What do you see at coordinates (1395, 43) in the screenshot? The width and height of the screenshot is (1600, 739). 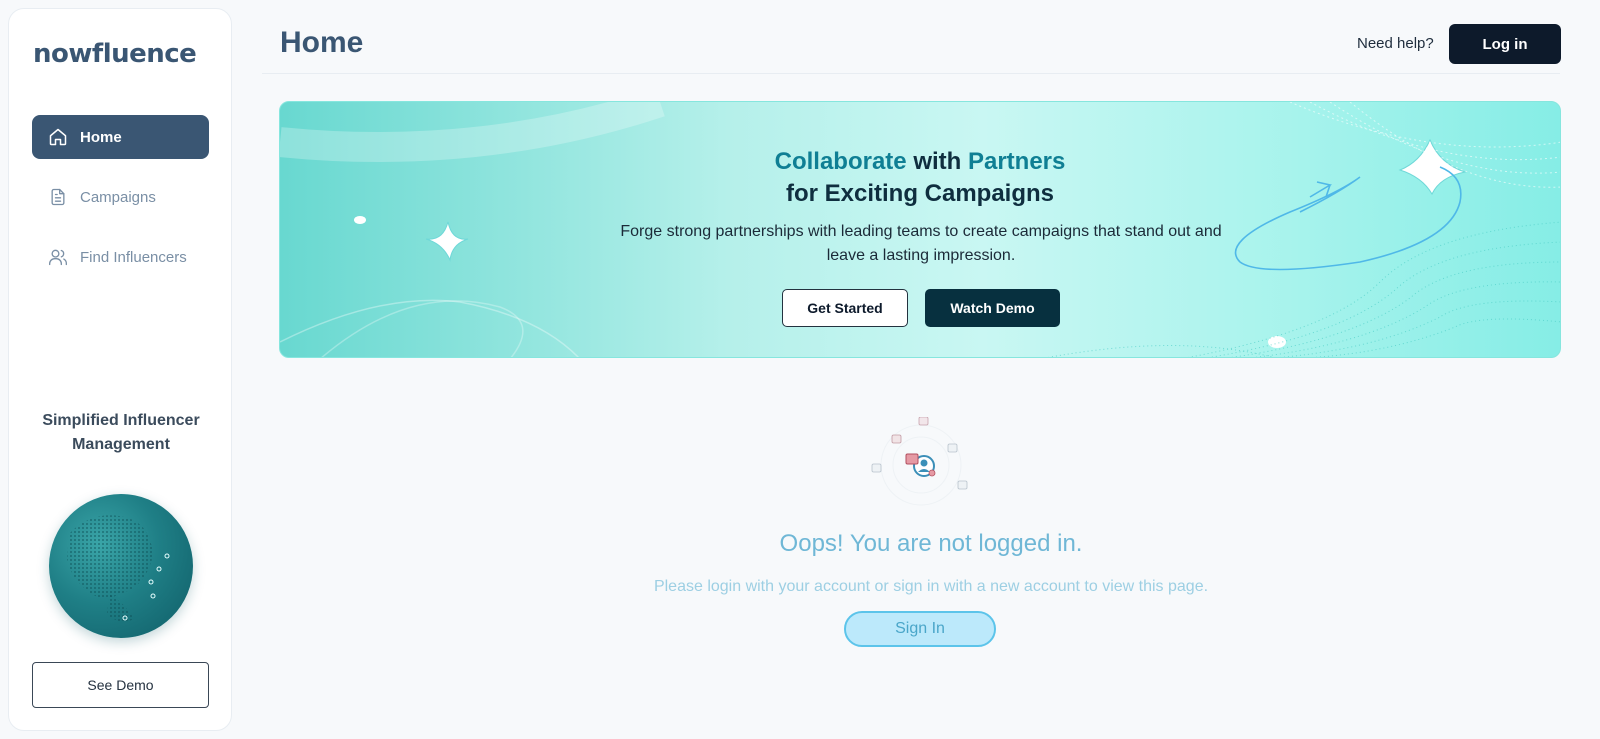 I see `need-help-link: Need help?` at bounding box center [1395, 43].